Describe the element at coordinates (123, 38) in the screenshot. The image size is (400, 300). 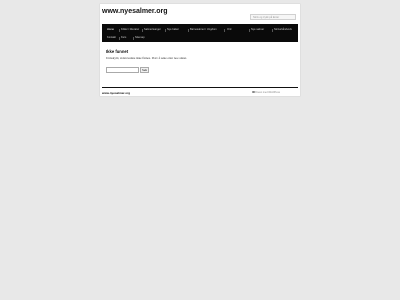
I see `nav-item-kurs: Kurs` at that location.